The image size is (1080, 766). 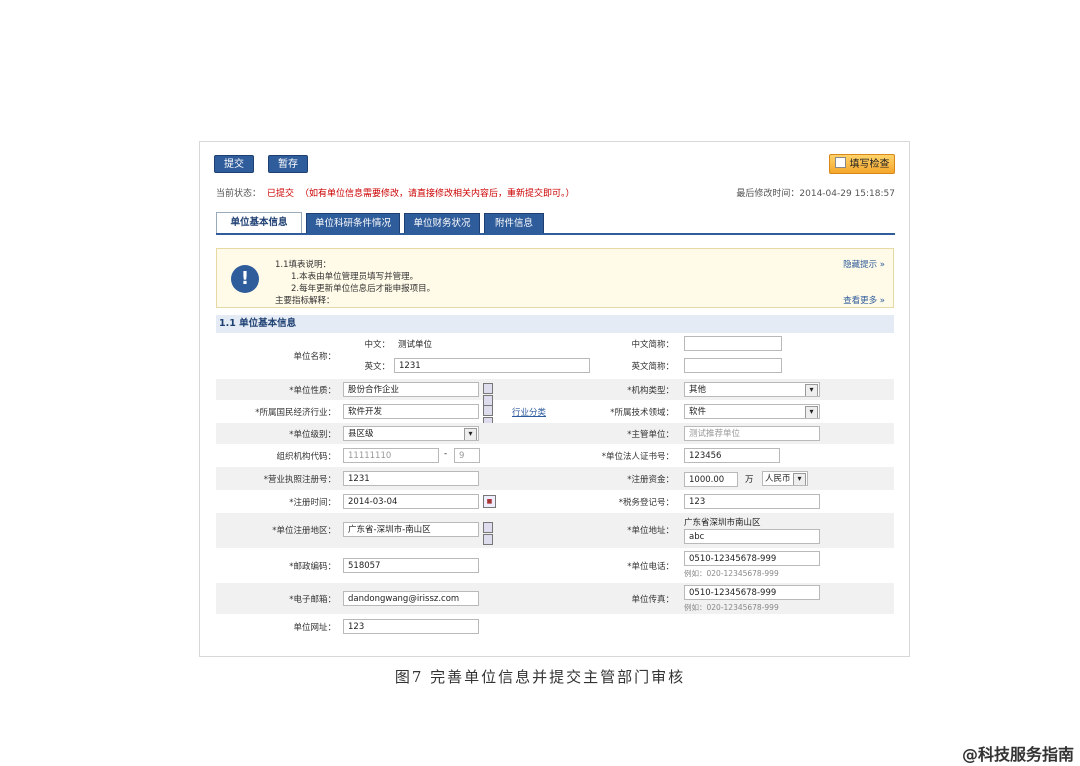 What do you see at coordinates (411, 529) in the screenshot?
I see `reg-area-input: 广东省-深圳市-南山区` at bounding box center [411, 529].